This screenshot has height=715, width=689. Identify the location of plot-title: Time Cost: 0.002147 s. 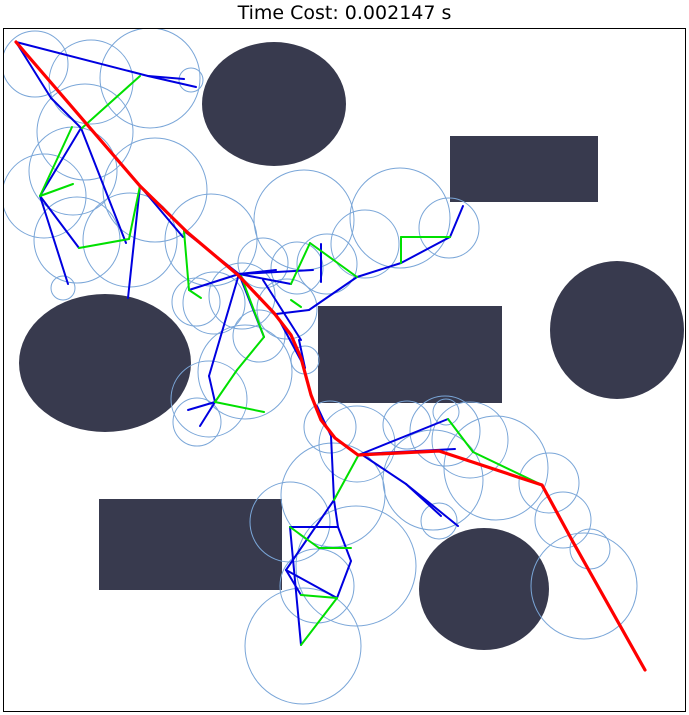
(344, 13).